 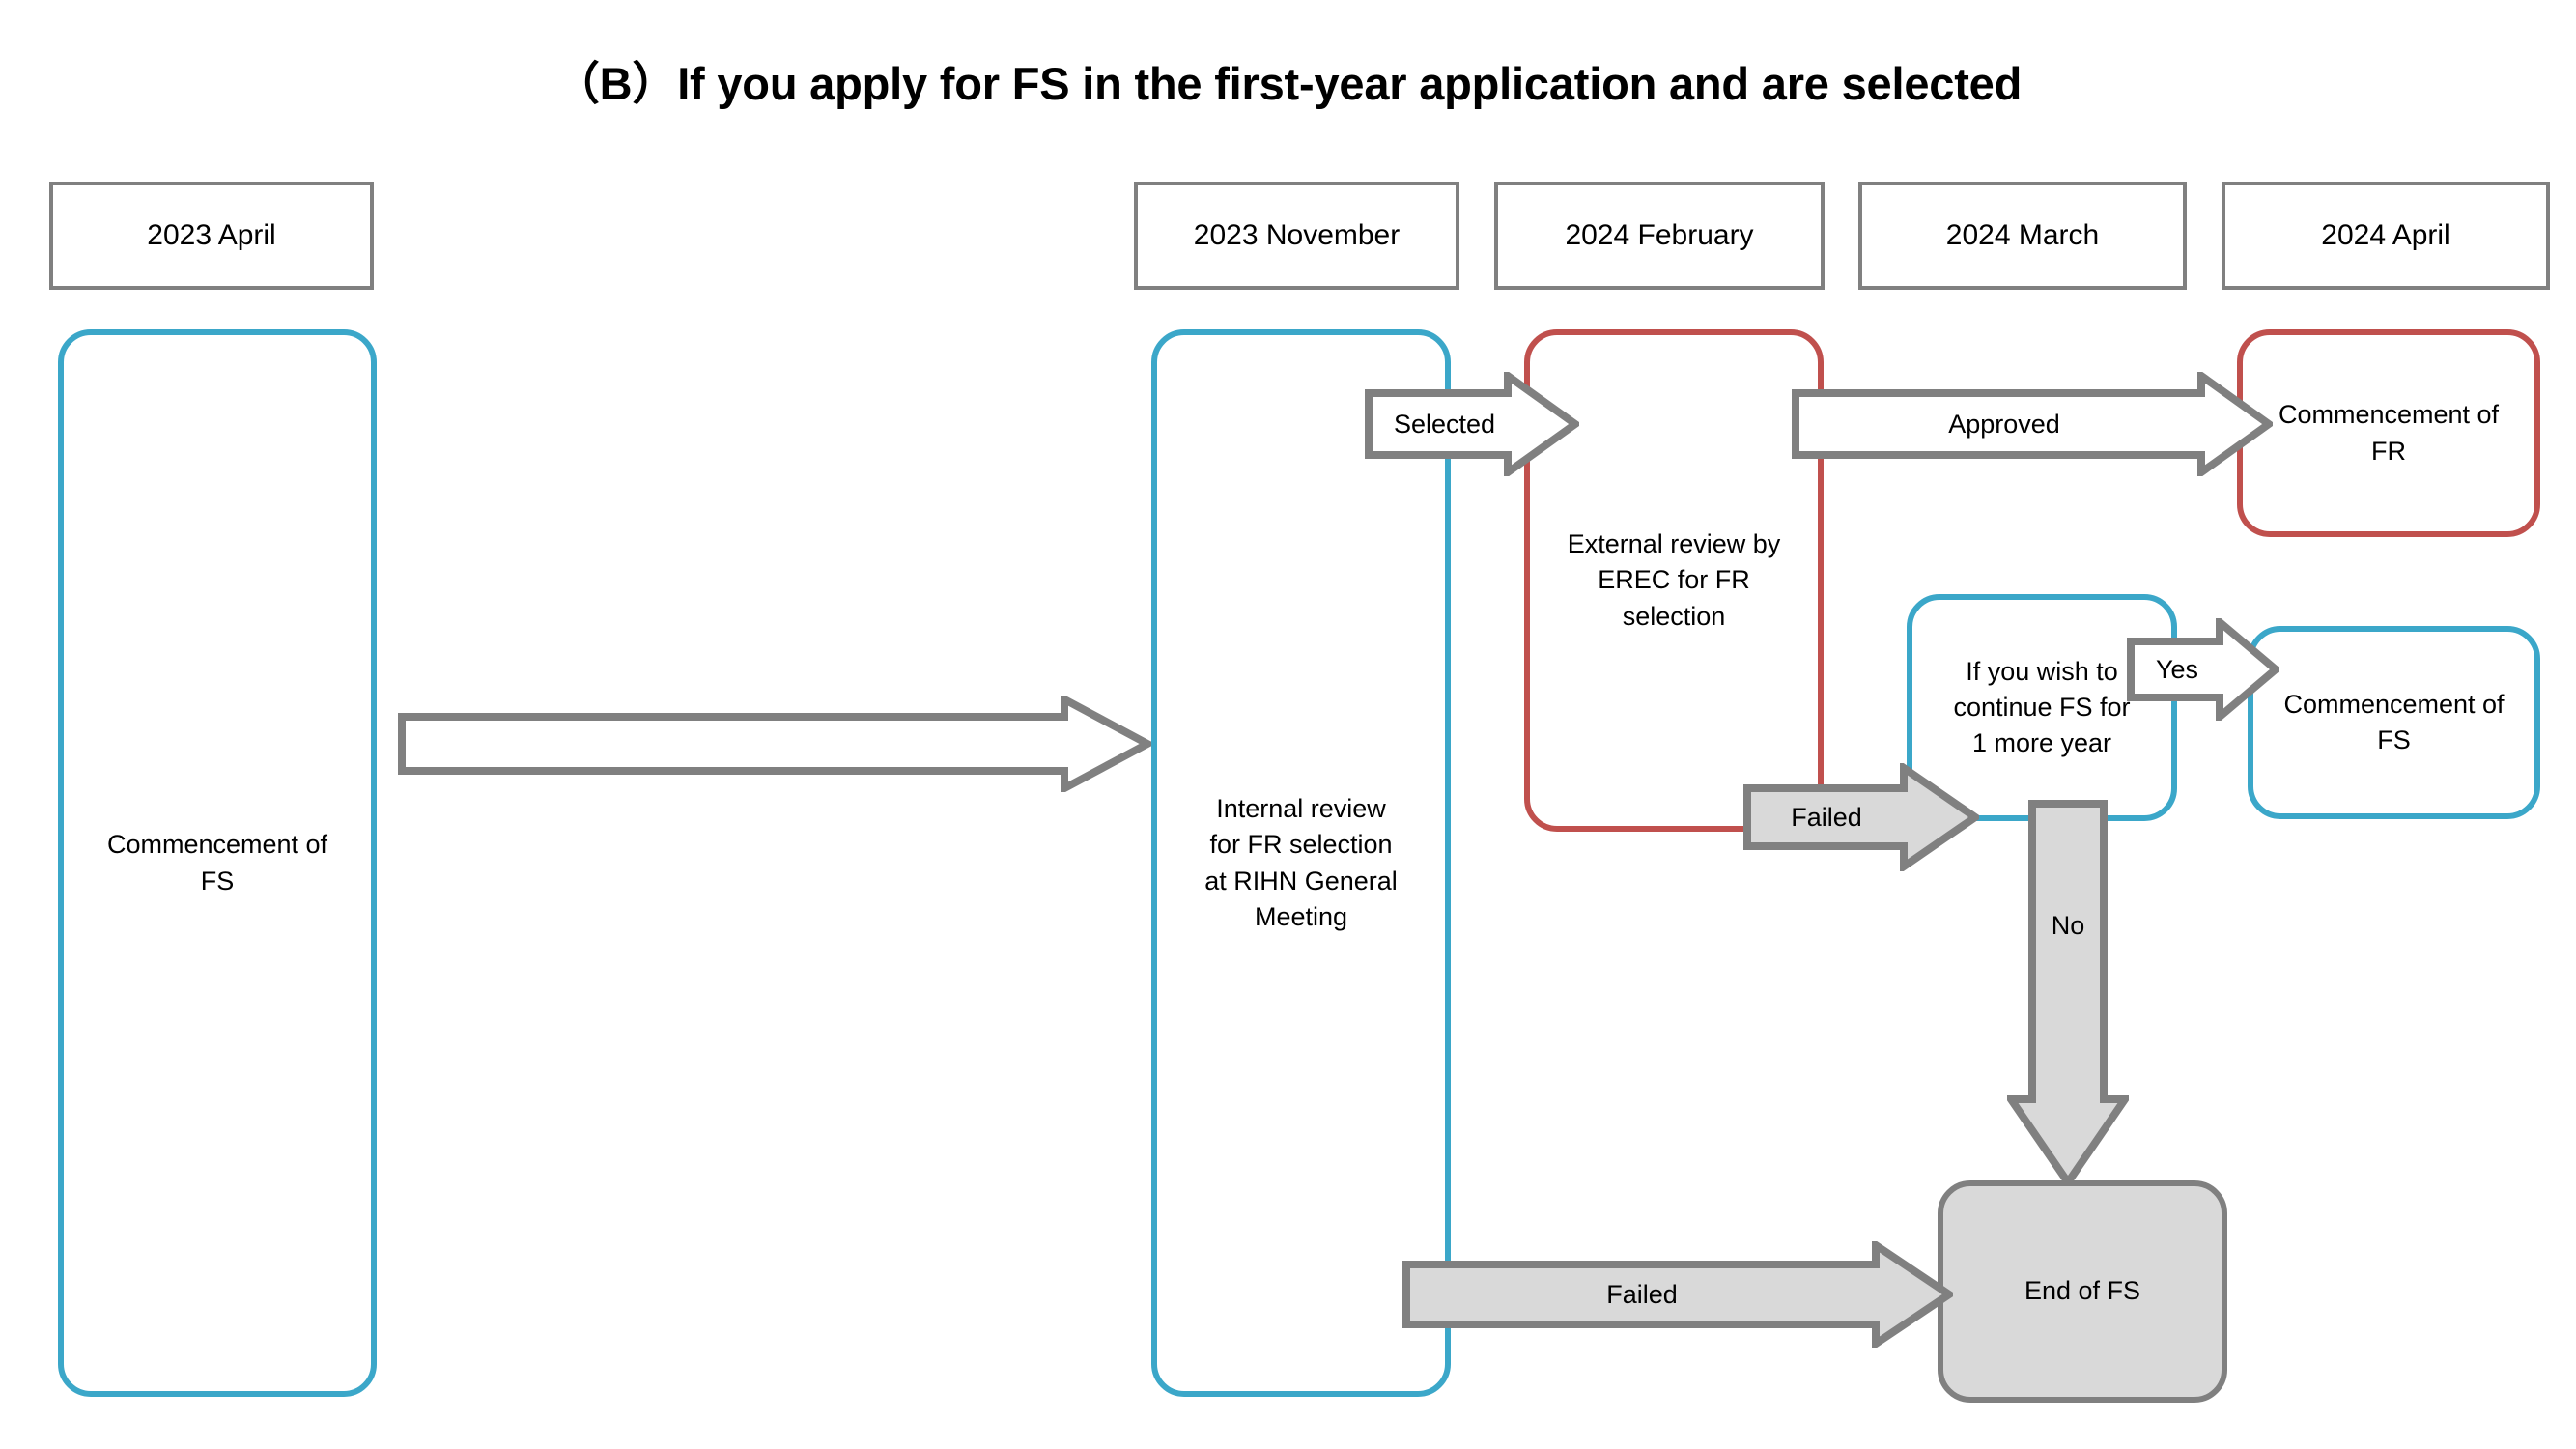 What do you see at coordinates (2386, 236) in the screenshot?
I see `date-header-2024-april: 2024 April` at bounding box center [2386, 236].